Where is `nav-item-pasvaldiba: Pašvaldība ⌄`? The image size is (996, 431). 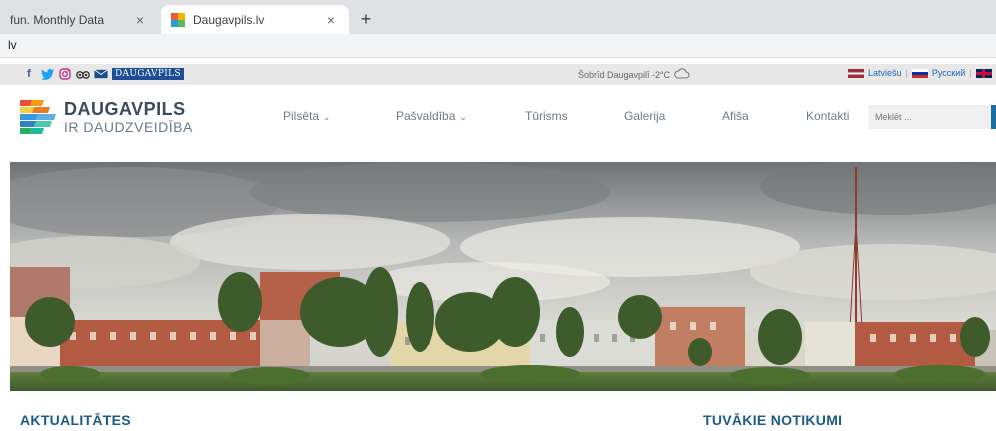 nav-item-pasvaldiba: Pašvaldība ⌄ is located at coordinates (431, 116).